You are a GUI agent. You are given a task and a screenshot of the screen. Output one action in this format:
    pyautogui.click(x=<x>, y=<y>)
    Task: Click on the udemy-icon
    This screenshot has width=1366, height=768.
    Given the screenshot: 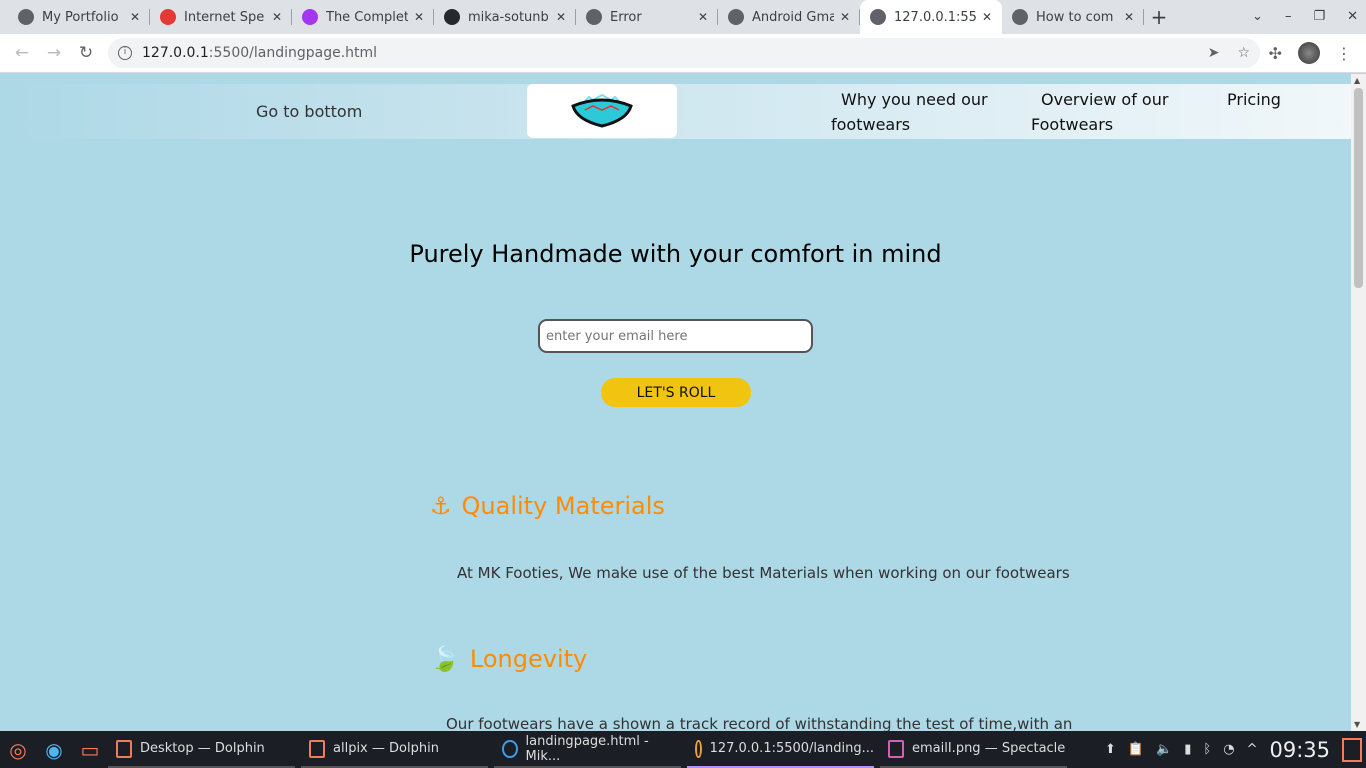 What is the action you would take?
    pyautogui.click(x=310, y=17)
    